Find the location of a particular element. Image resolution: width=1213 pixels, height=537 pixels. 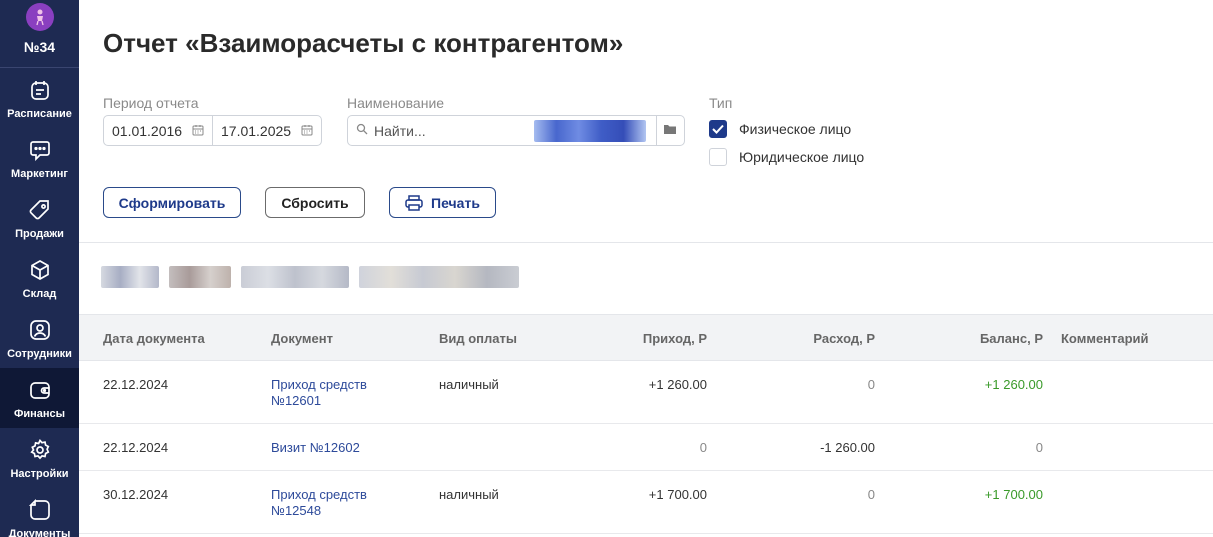

sidebar-item-label: Маркетинг is located at coordinates (39, 174).